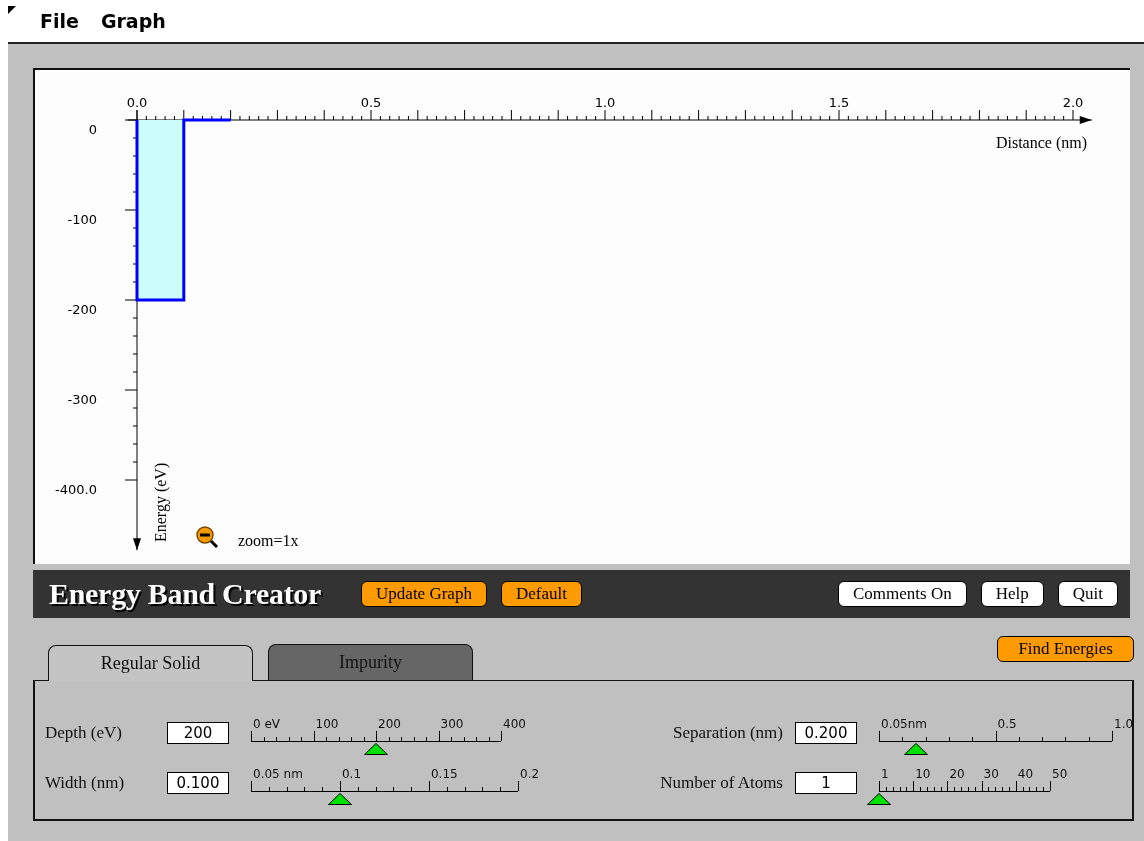 The width and height of the screenshot is (1144, 841). Describe the element at coordinates (721, 783) in the screenshot. I see `field-label: Number of Atoms` at that location.